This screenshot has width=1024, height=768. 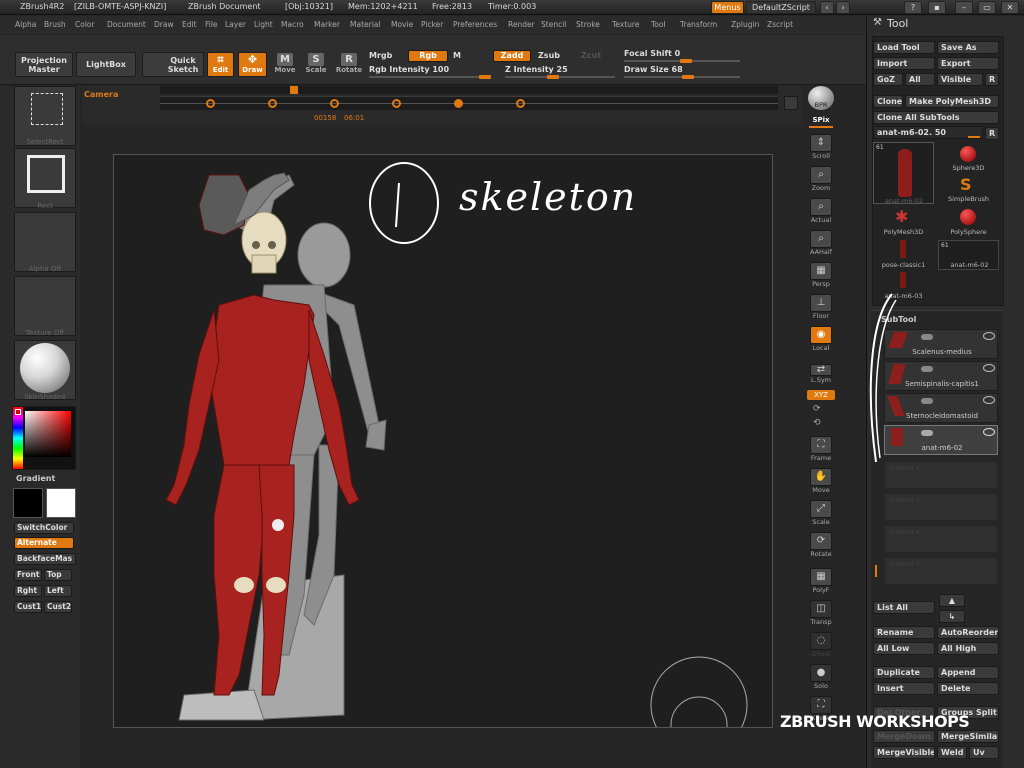 I want to click on menu-movie: Movie, so click(x=402, y=24).